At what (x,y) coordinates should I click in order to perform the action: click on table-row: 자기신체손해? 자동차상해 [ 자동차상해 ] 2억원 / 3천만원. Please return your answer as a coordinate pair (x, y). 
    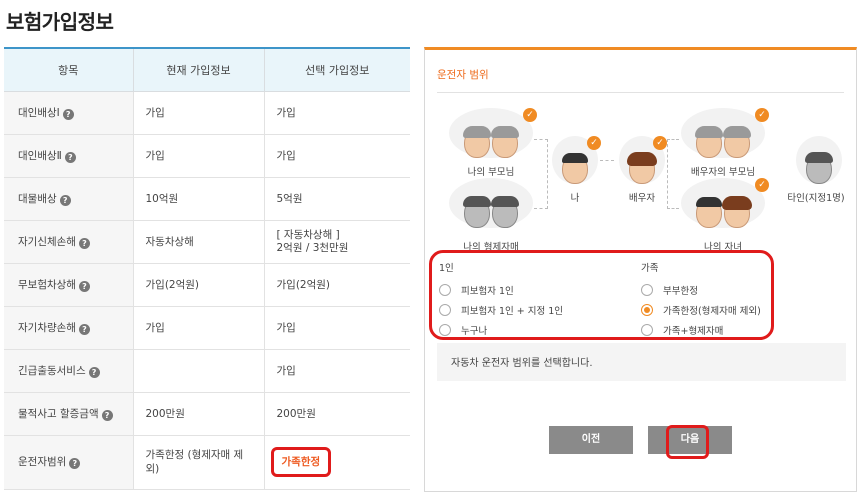
    Looking at the image, I should click on (207, 242).